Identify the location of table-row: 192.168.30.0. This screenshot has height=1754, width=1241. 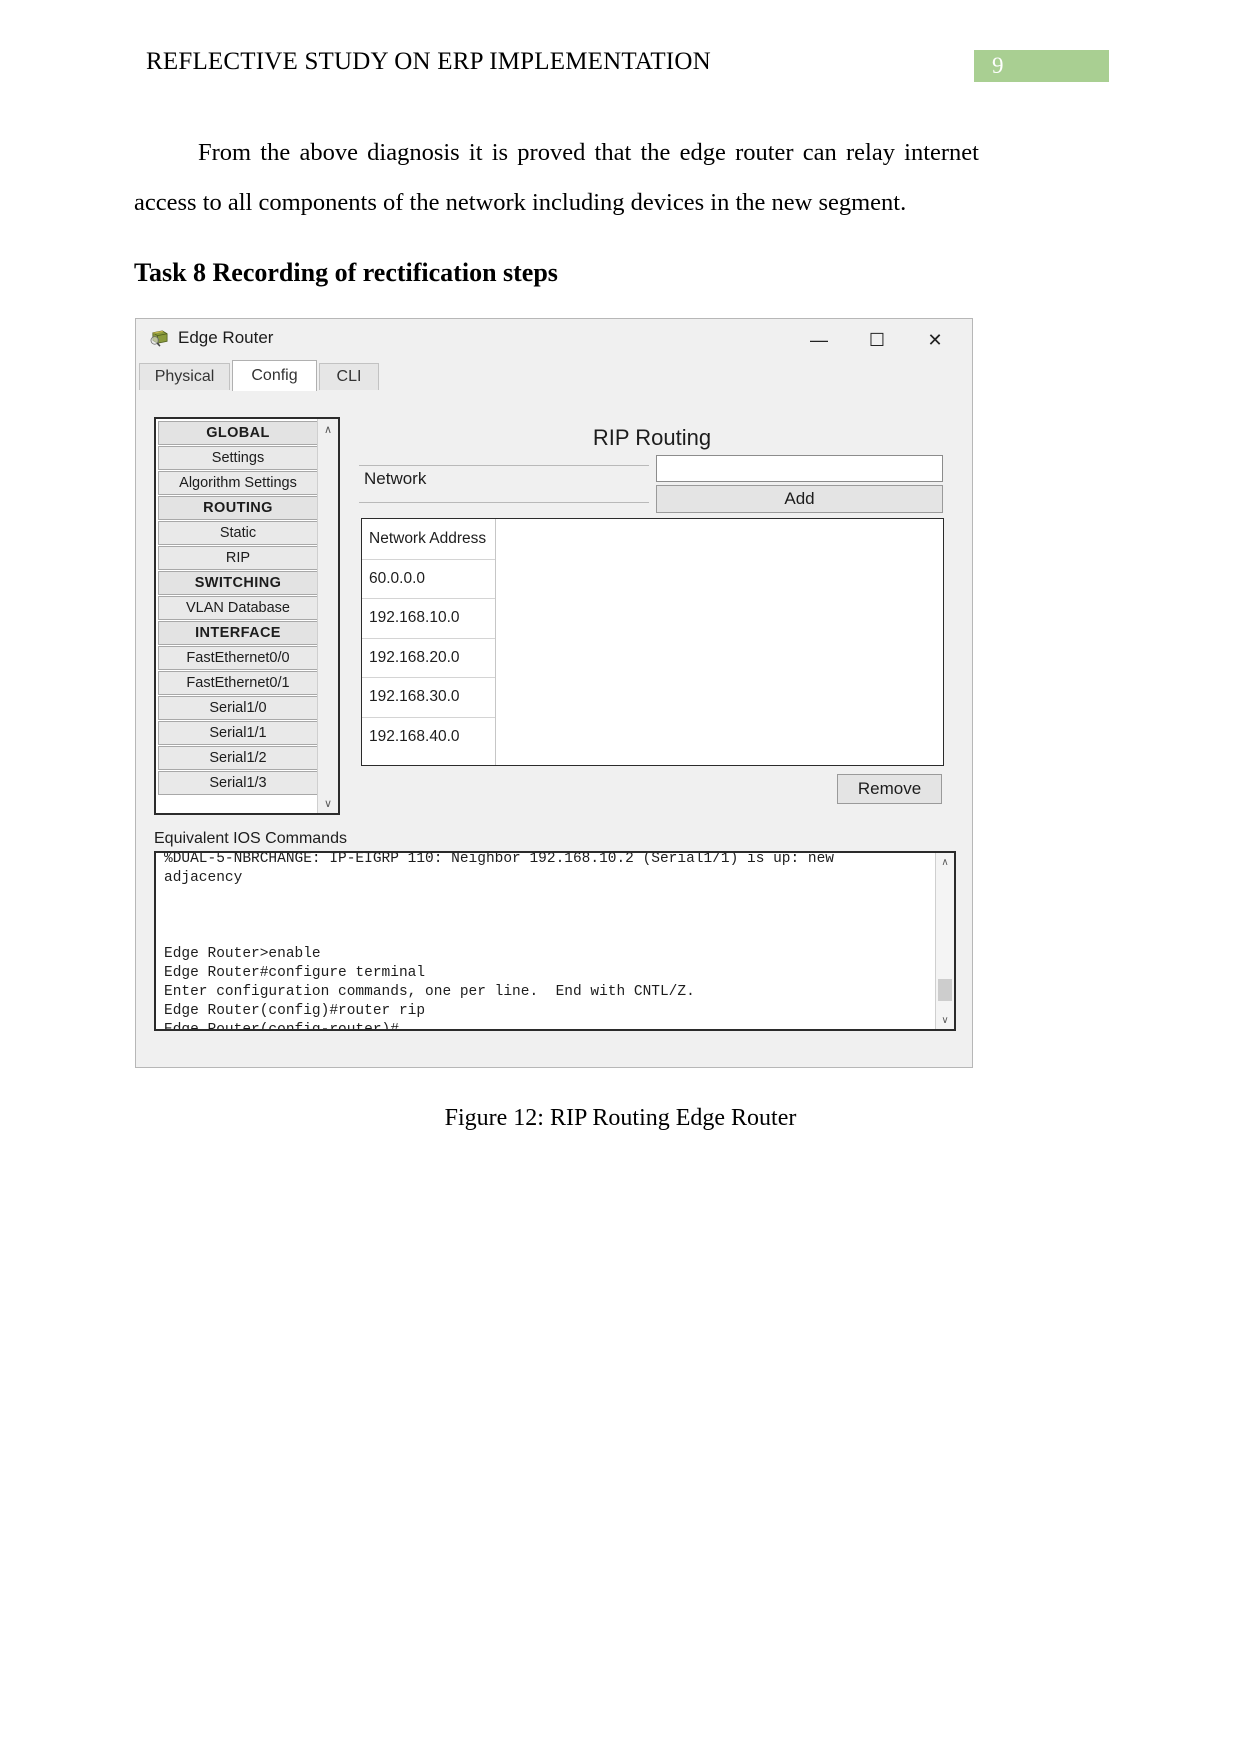
(428, 697).